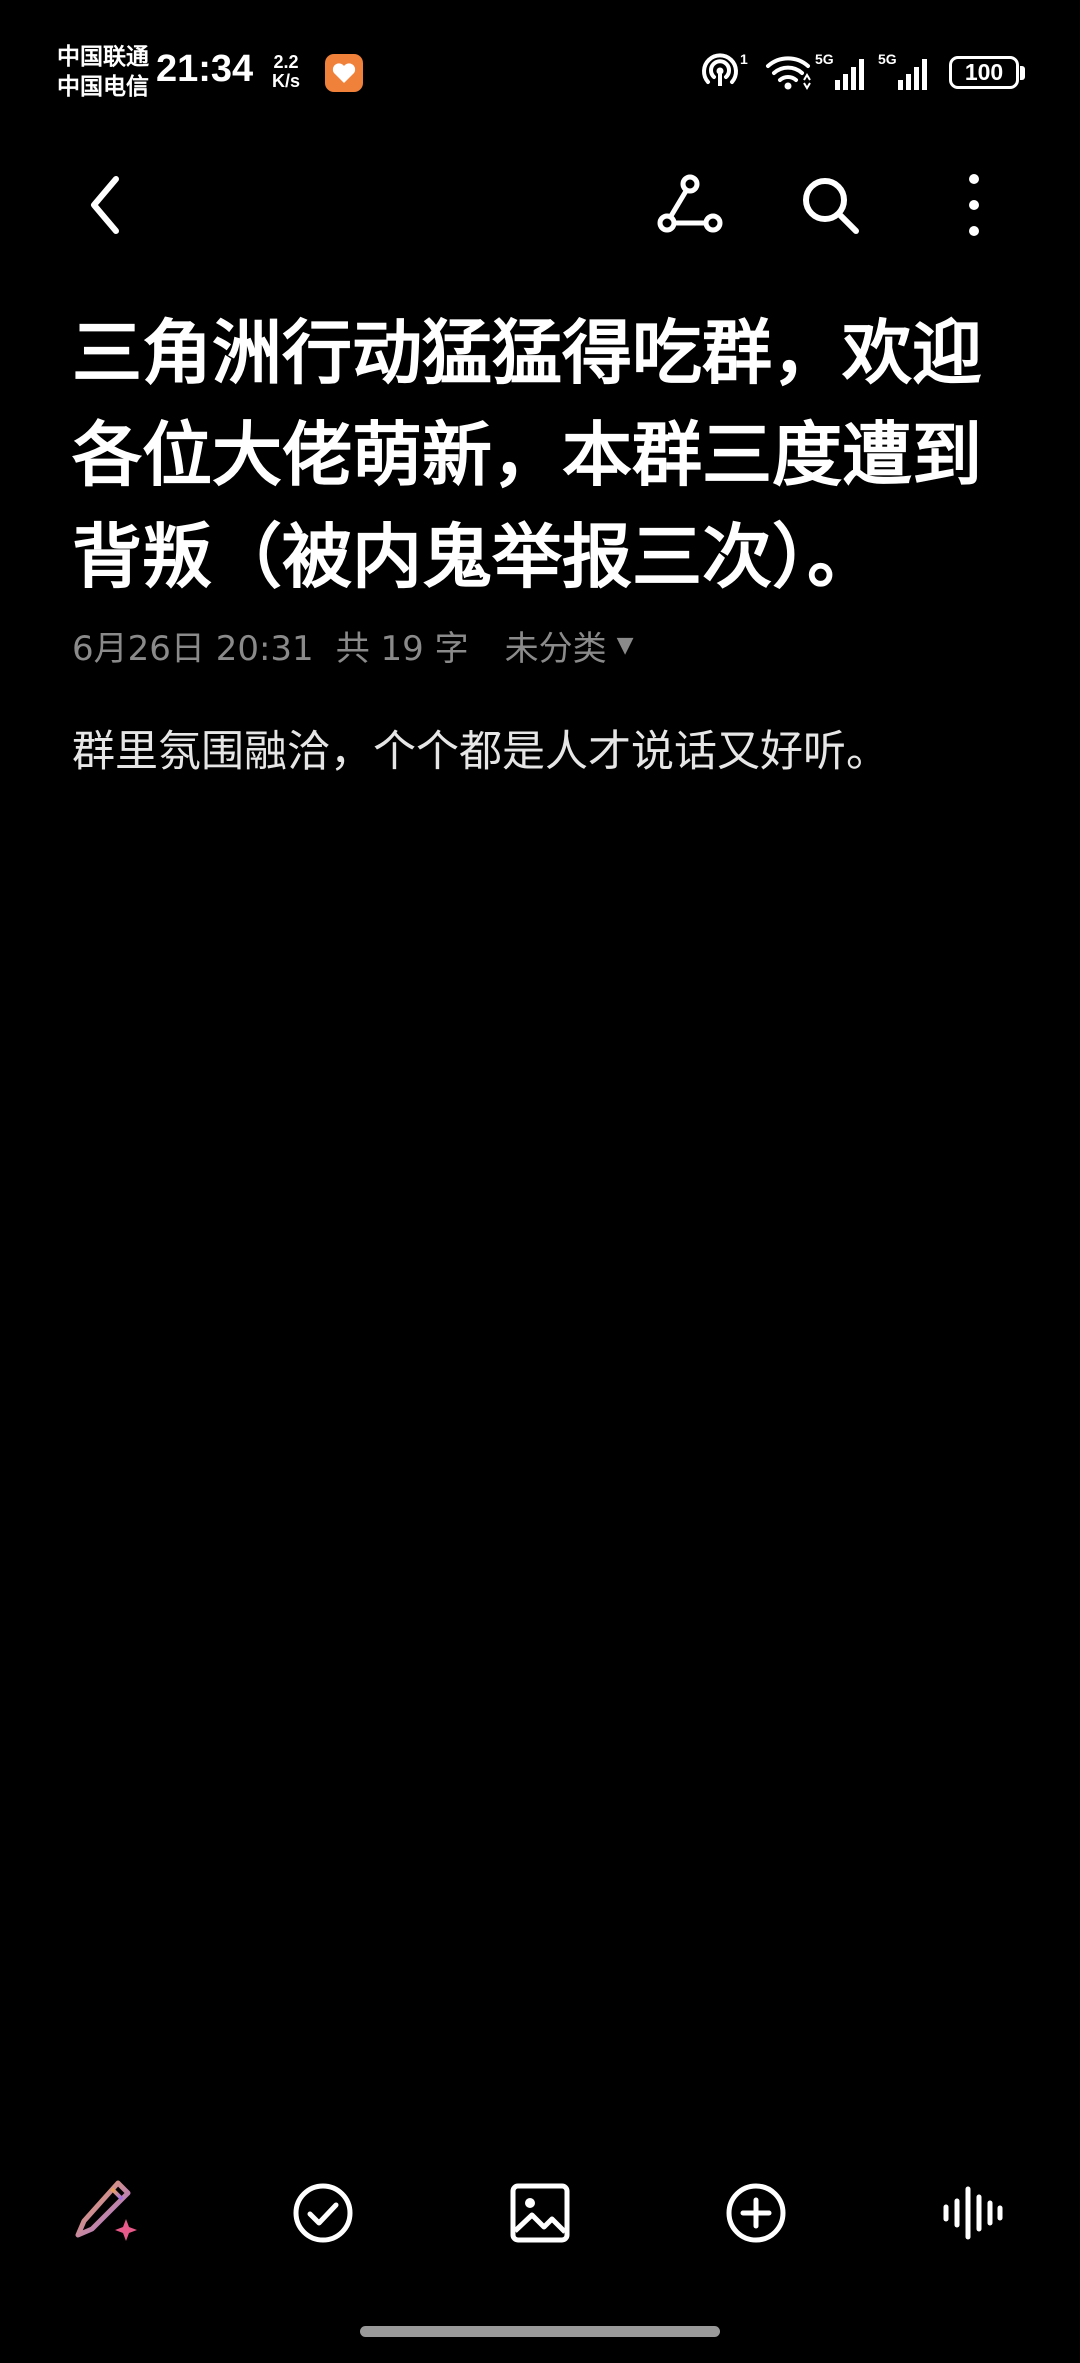 The height and width of the screenshot is (2363, 1080). I want to click on hotspot-count: 1, so click(744, 59).